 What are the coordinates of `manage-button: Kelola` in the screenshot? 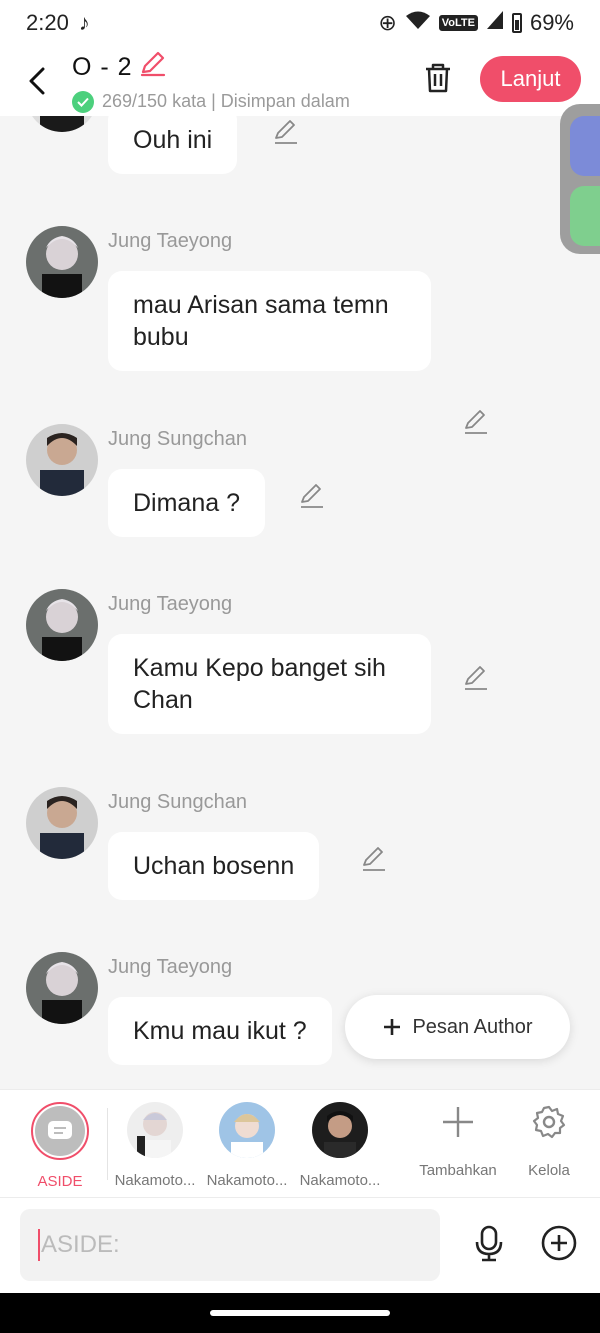 It's located at (549, 1141).